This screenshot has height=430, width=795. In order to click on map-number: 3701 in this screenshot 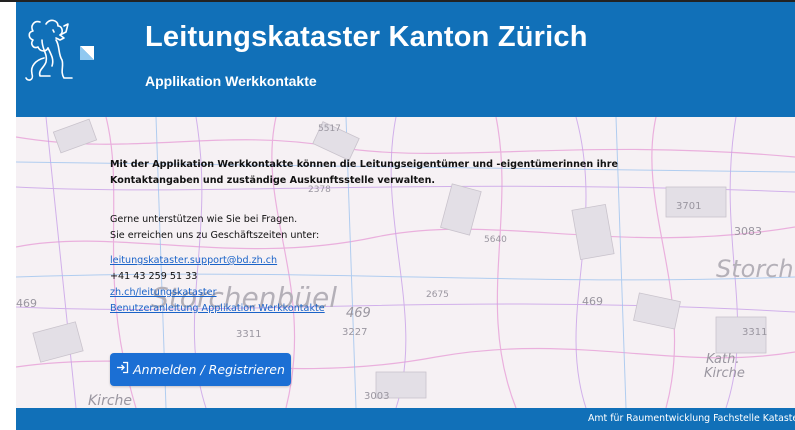, I will do `click(688, 206)`.